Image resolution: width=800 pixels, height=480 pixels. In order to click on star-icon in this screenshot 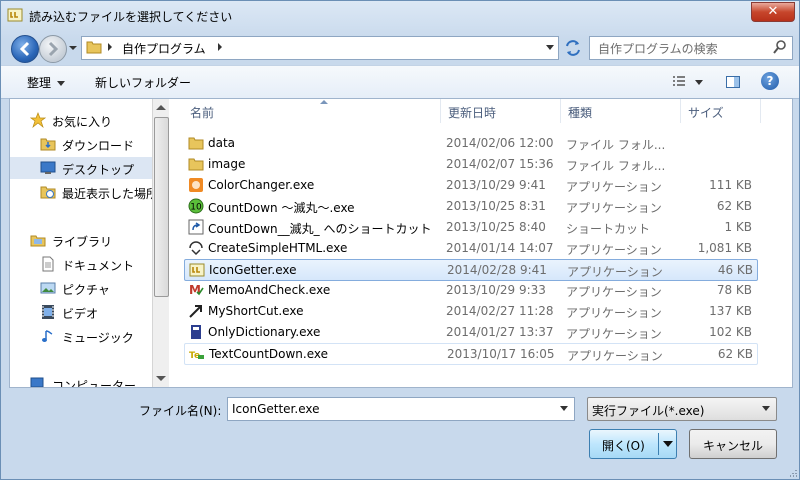, I will do `click(38, 120)`.